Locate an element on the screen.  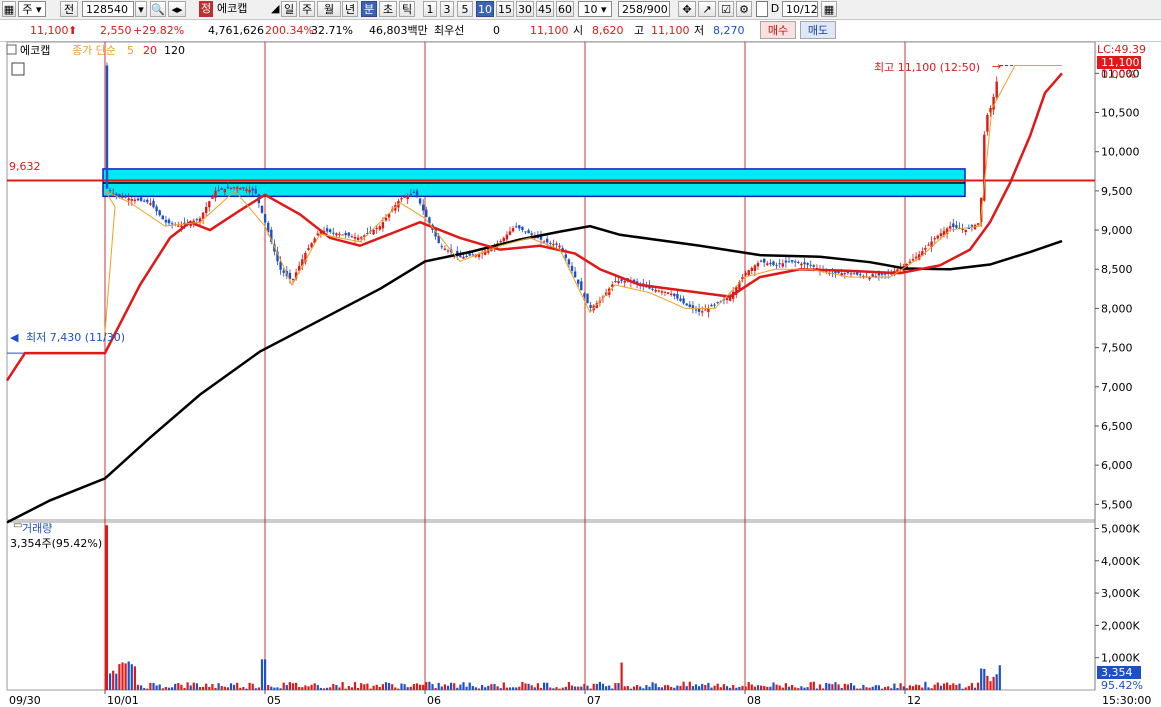
volume-tick-label: 3,000K is located at coordinates (1120, 593).